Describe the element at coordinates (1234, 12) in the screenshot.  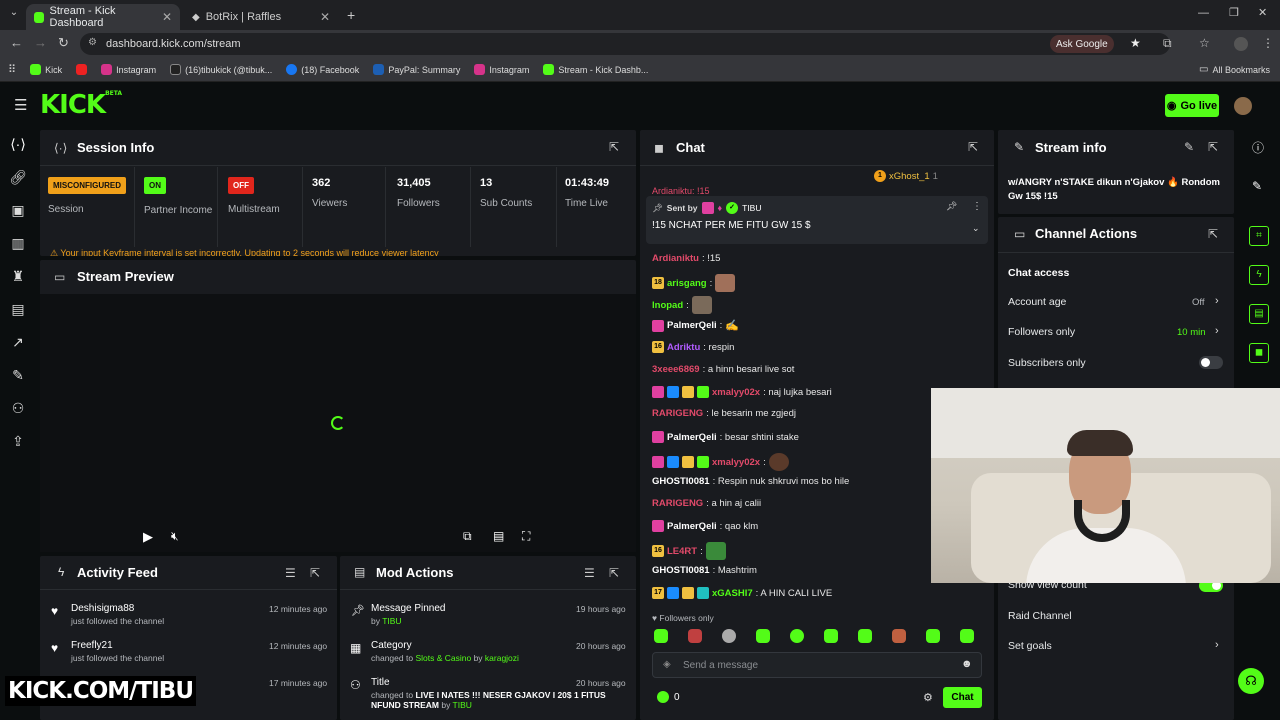
I see `restore-icon: ❐` at that location.